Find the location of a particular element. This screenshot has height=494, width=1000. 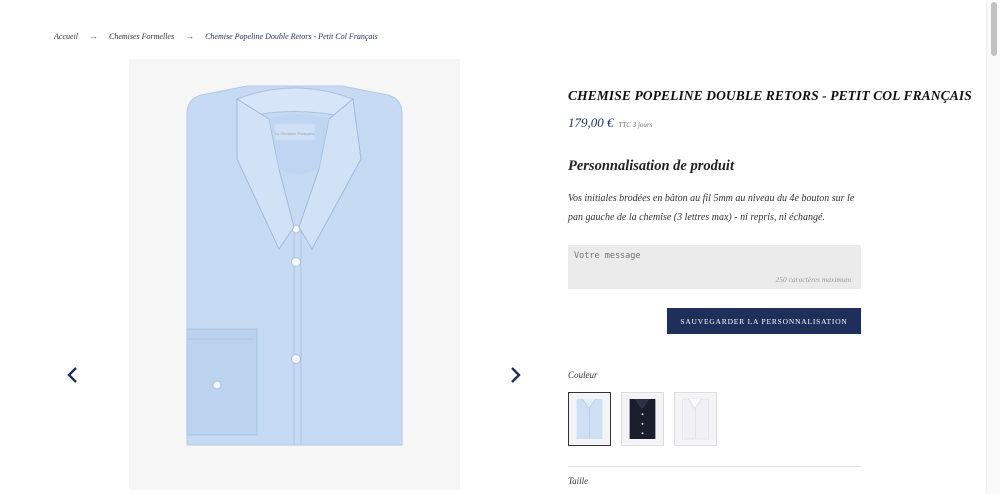

page-scrollbar is located at coordinates (993, 247).